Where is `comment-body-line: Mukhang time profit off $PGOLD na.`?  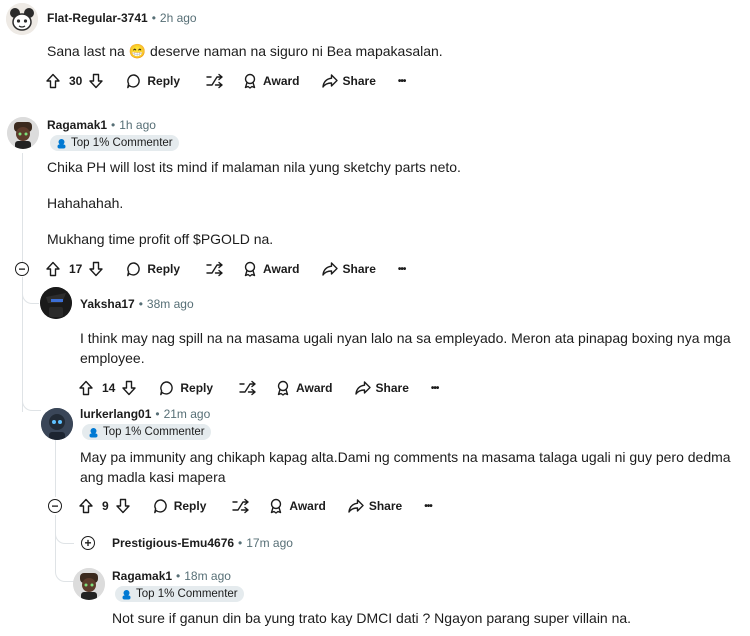
comment-body-line: Mukhang time profit off $PGOLD na. is located at coordinates (160, 239).